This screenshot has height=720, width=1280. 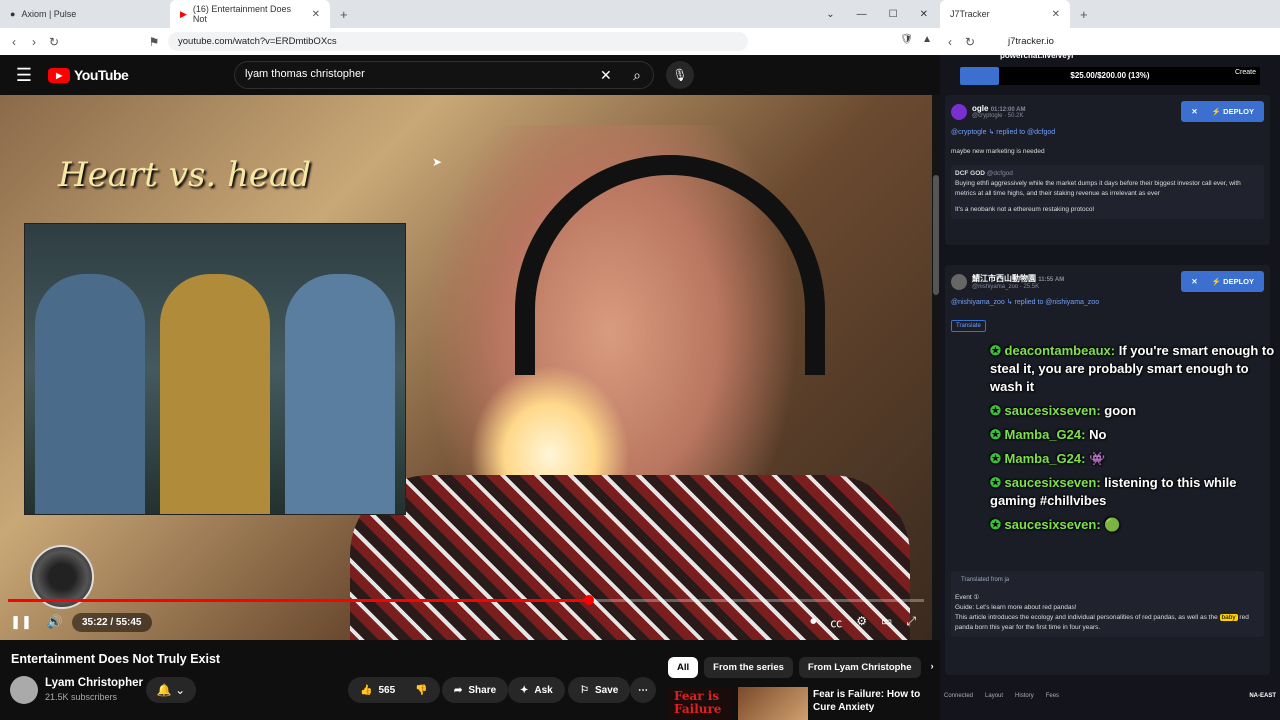 What do you see at coordinates (183, 13) in the screenshot?
I see `youtube-tab-icon: ▶` at bounding box center [183, 13].